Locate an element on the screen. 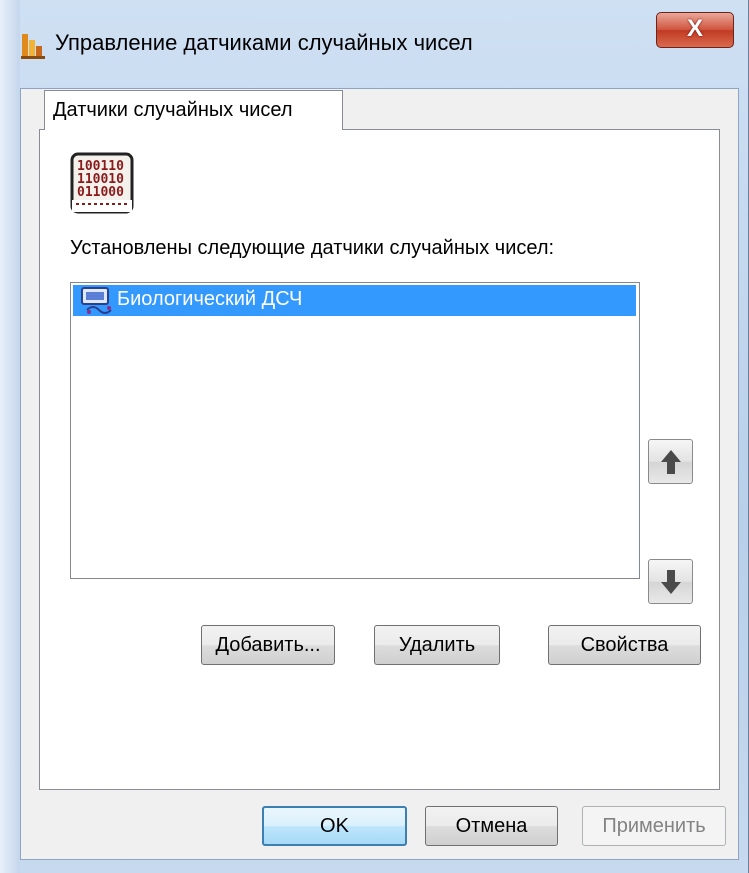  svg-text: 011000 is located at coordinates (100, 192).